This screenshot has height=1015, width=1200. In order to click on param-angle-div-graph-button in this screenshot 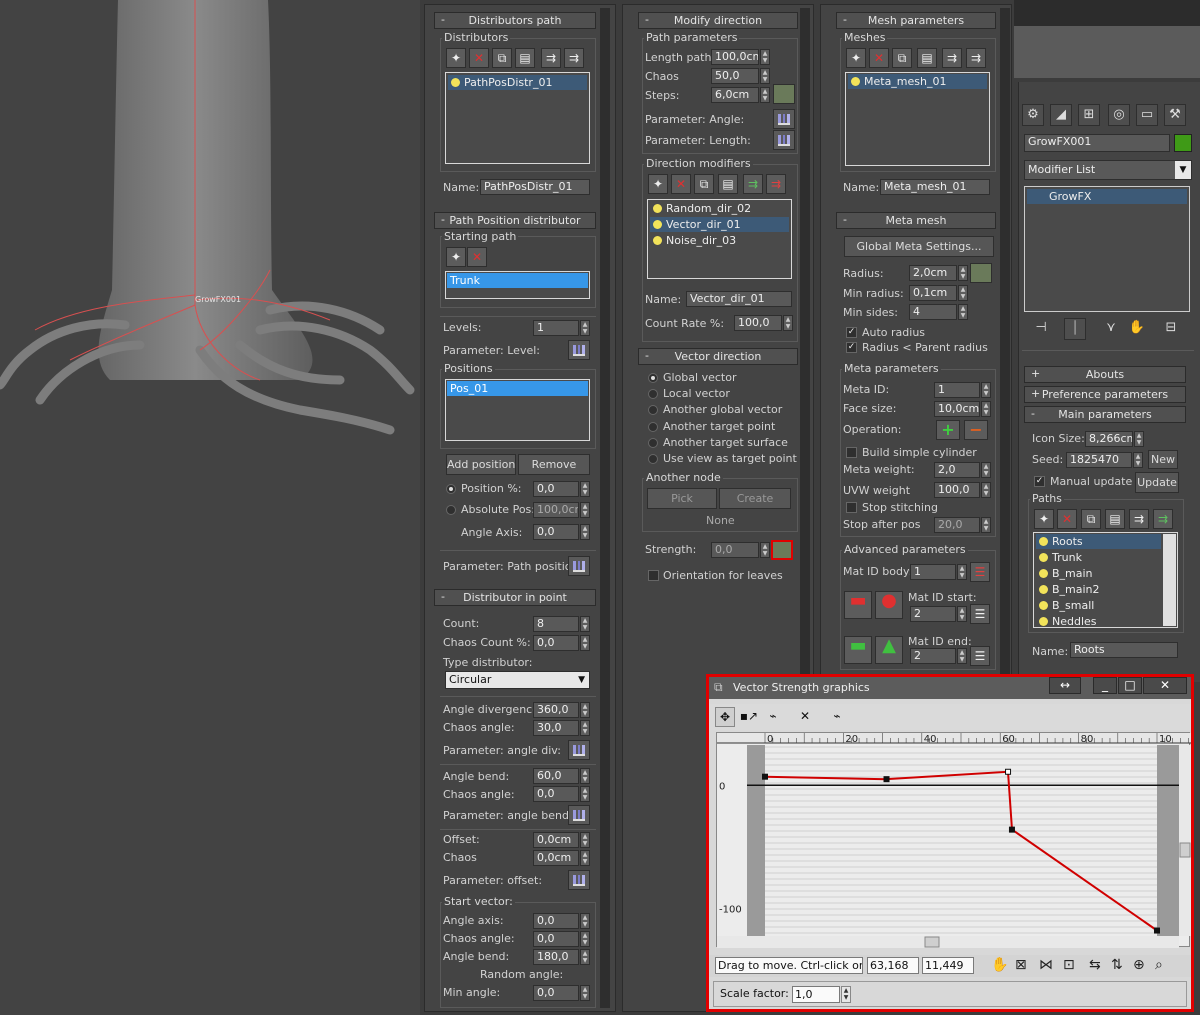, I will do `click(579, 750)`.